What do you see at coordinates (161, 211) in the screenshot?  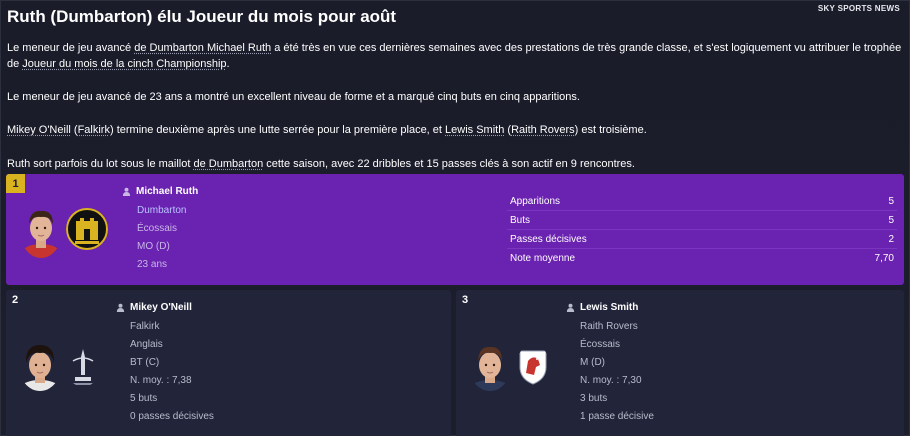 I see `player-club: Dumbarton` at bounding box center [161, 211].